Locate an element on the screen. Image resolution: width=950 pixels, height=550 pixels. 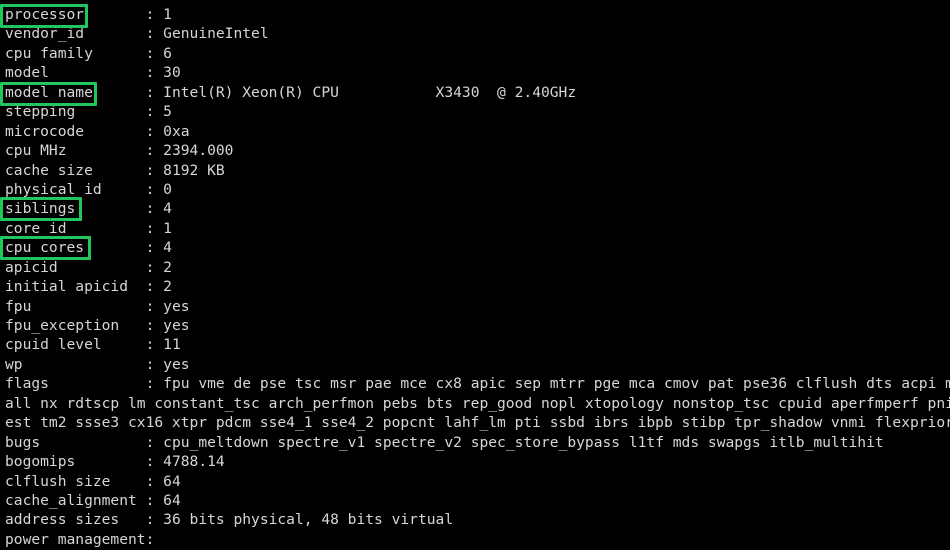
field-value-wp: yes is located at coordinates (176, 364).